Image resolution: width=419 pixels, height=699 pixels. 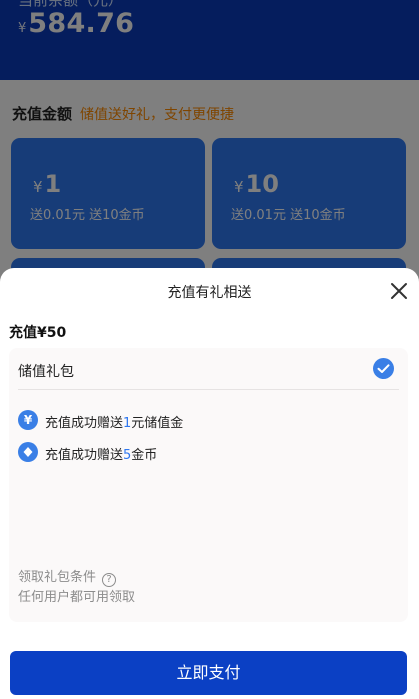 What do you see at coordinates (23, 333) in the screenshot?
I see `recharge-prefix: 充值` at bounding box center [23, 333].